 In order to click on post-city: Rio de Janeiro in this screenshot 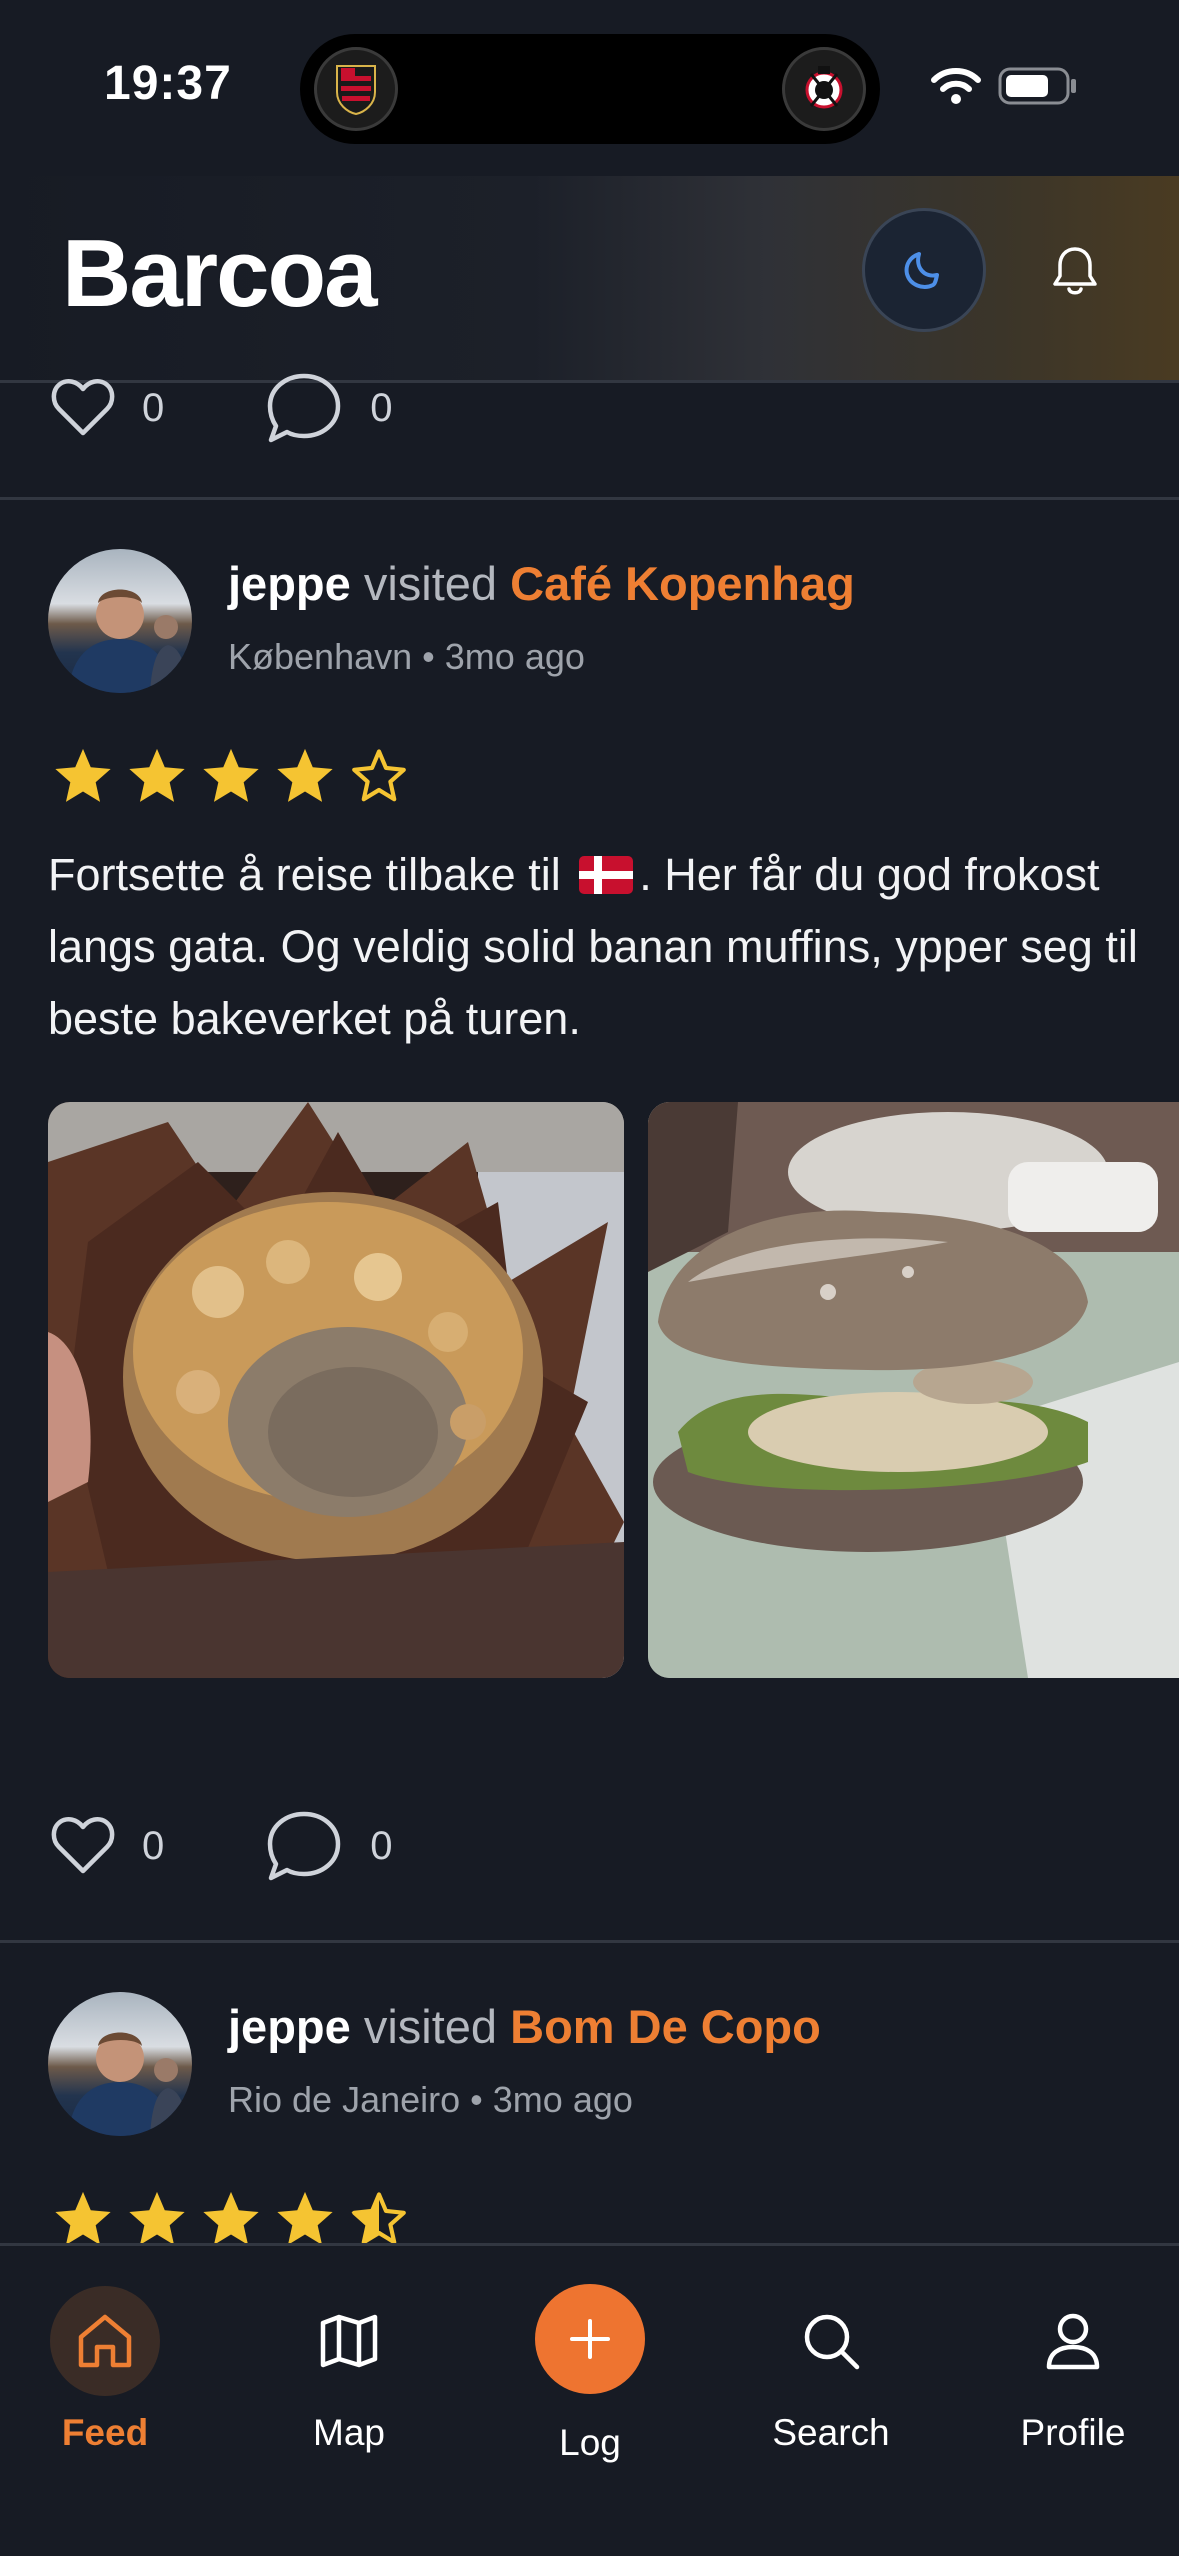, I will do `click(344, 2099)`.